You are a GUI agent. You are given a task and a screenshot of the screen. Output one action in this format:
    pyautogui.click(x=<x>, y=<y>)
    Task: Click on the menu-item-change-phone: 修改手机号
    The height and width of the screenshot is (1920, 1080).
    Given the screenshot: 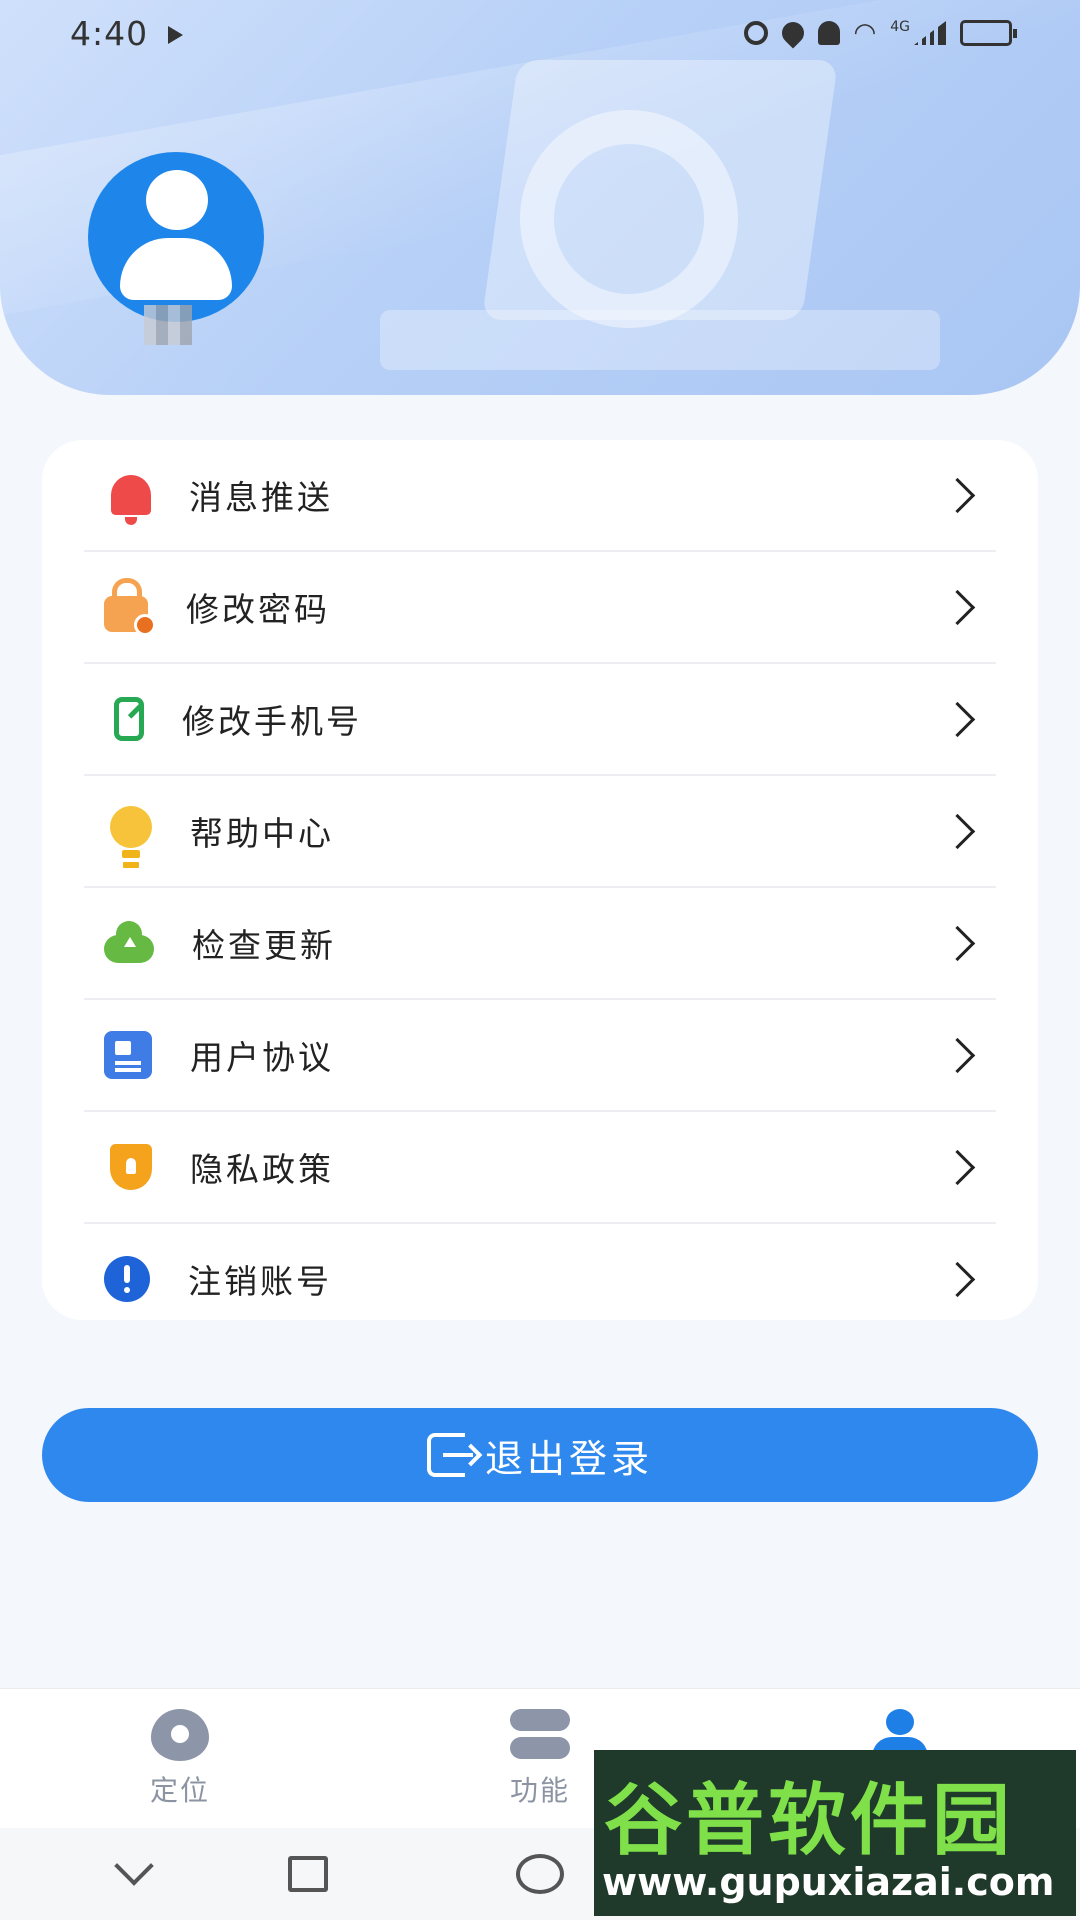 What is the action you would take?
    pyautogui.click(x=540, y=720)
    